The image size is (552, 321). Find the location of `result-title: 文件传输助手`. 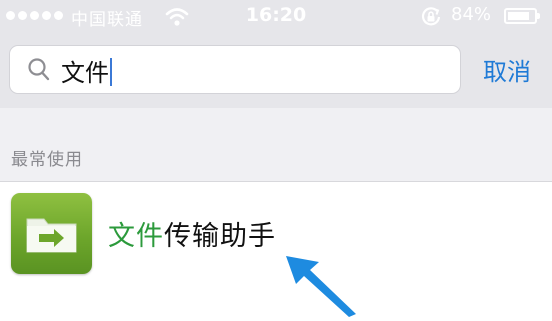

result-title: 文件传输助手 is located at coordinates (192, 233).